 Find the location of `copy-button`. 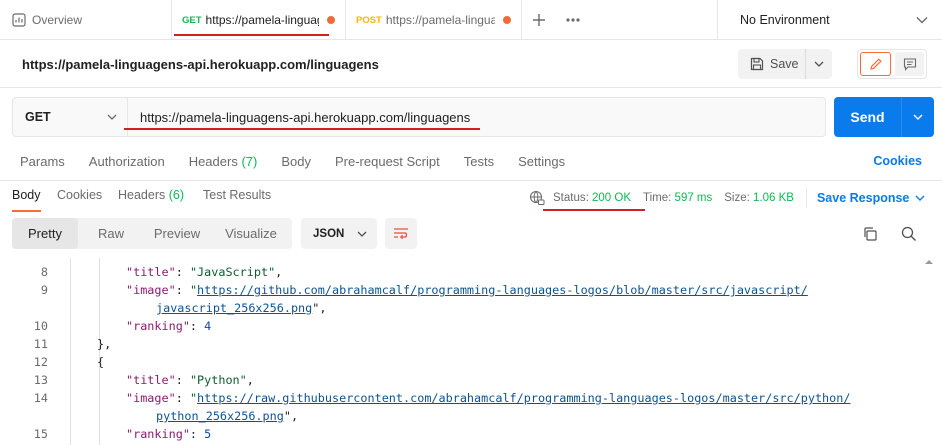

copy-button is located at coordinates (870, 234).